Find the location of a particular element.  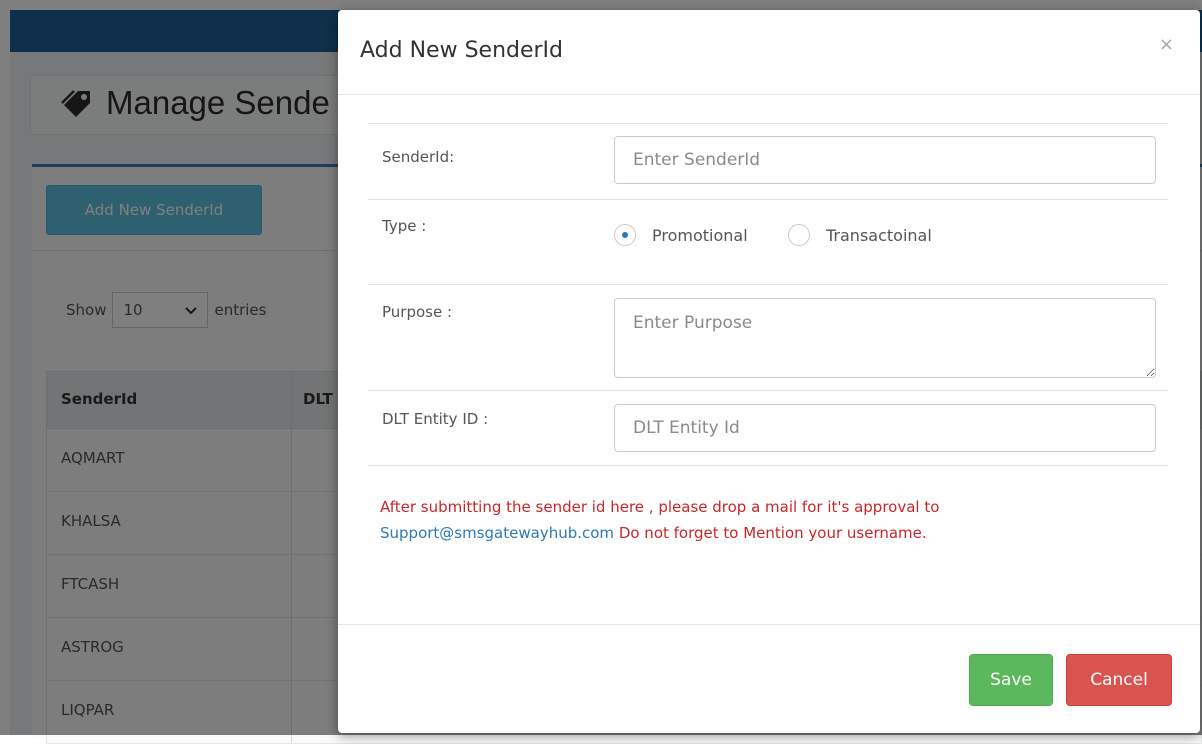

modal-footer-divider is located at coordinates (769, 624).